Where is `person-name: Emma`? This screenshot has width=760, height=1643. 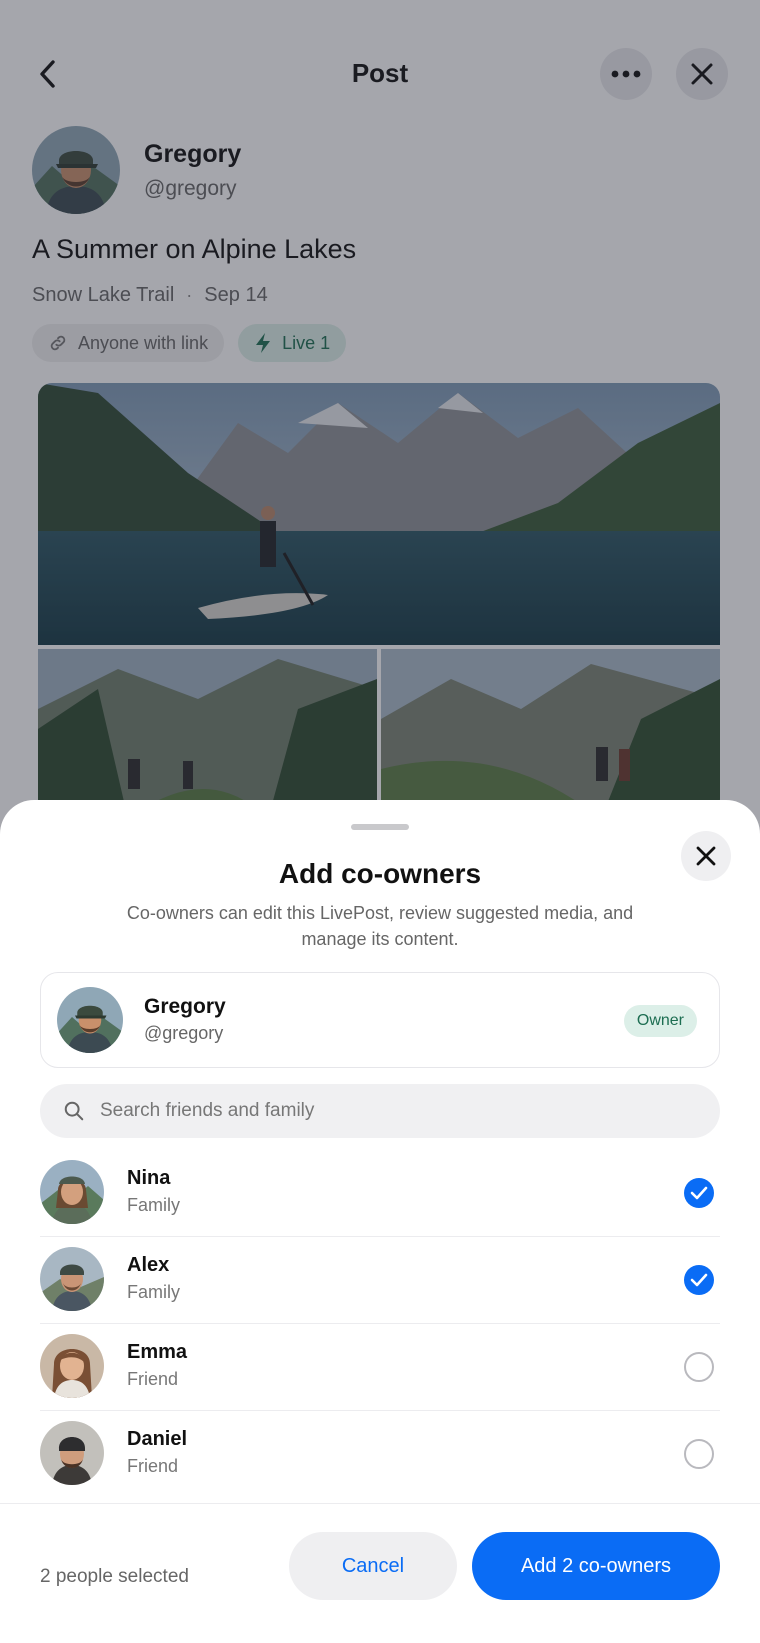
person-name: Emma is located at coordinates (157, 1352).